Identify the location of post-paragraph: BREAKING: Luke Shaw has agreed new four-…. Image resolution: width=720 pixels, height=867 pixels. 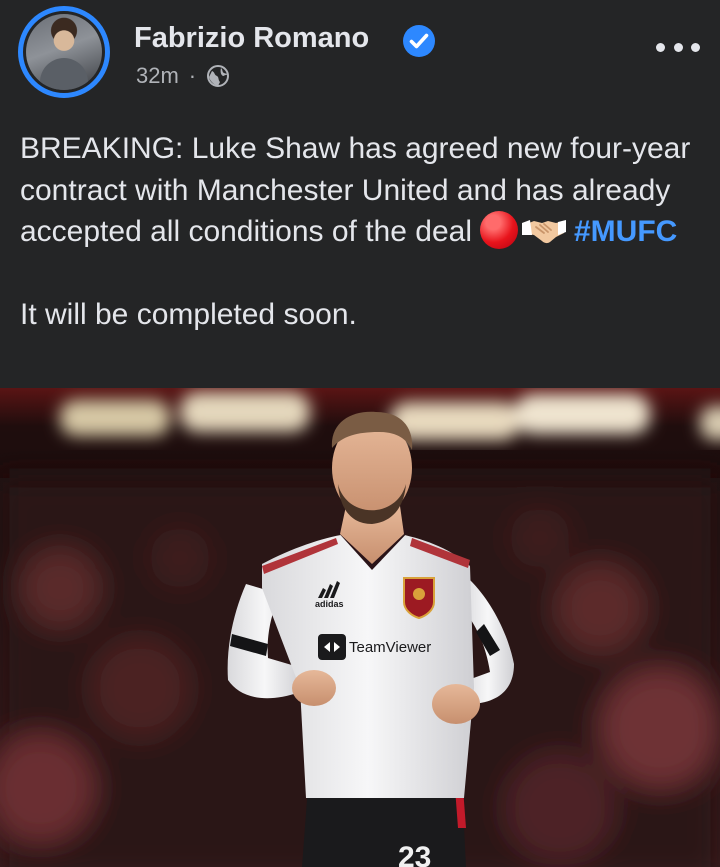
(365, 190).